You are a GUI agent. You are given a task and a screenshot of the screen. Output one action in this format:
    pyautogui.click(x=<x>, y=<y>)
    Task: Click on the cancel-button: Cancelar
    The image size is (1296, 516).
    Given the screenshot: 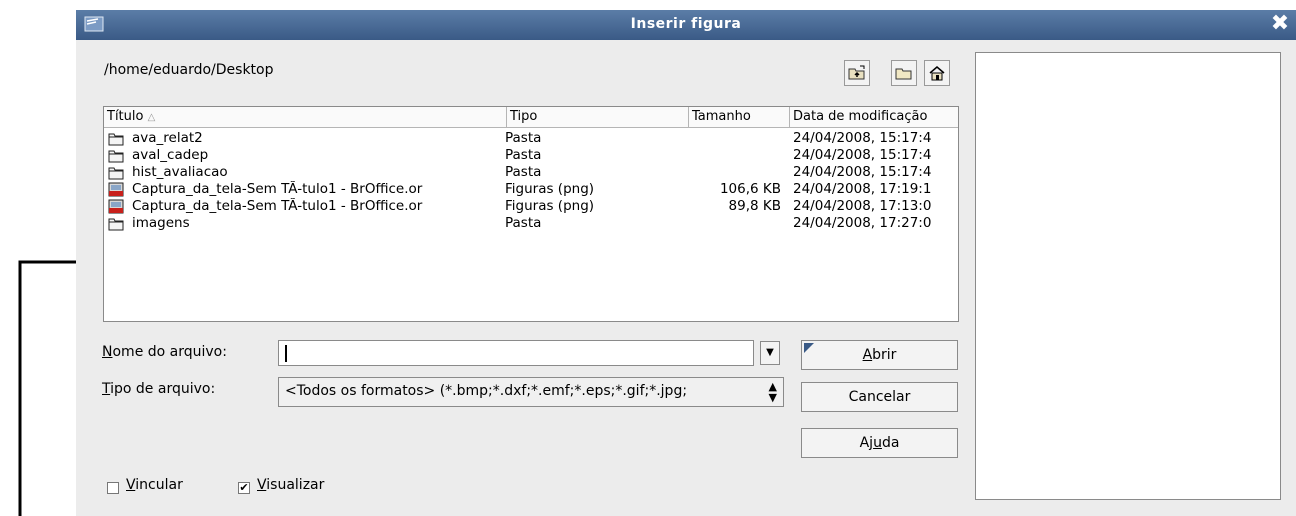 What is the action you would take?
    pyautogui.click(x=879, y=397)
    